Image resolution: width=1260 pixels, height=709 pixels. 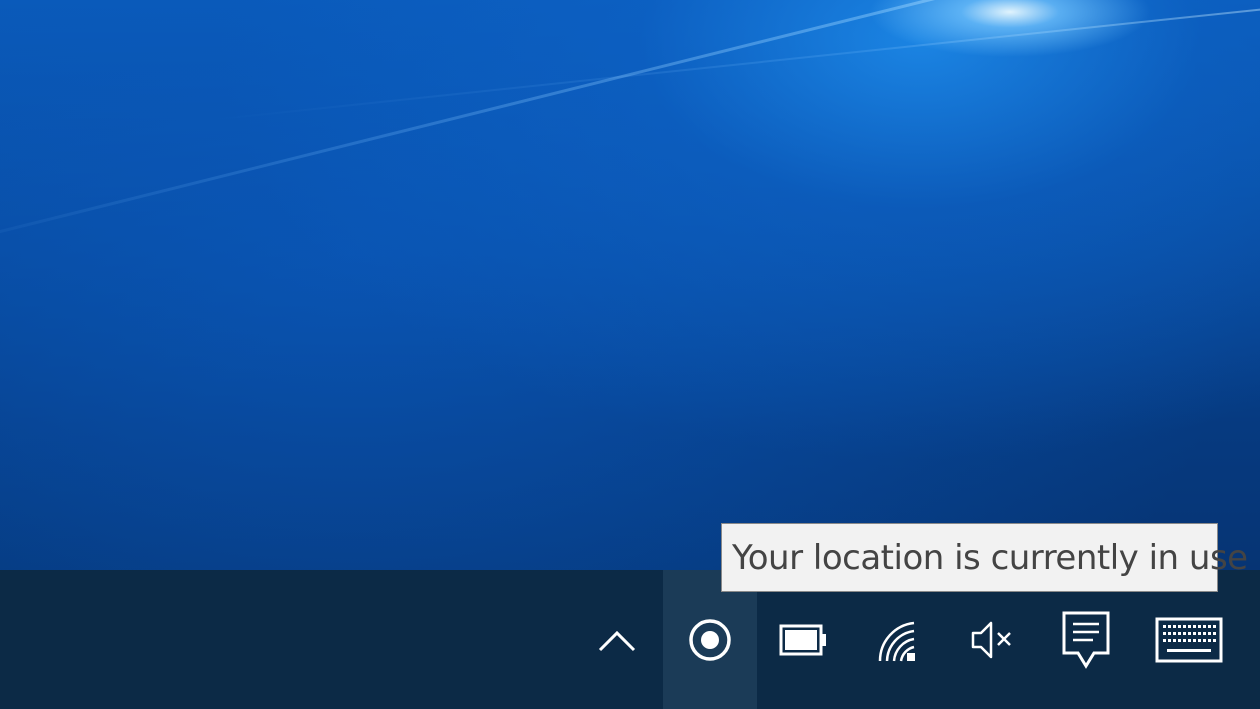 What do you see at coordinates (898, 640) in the screenshot?
I see `wifi-icon` at bounding box center [898, 640].